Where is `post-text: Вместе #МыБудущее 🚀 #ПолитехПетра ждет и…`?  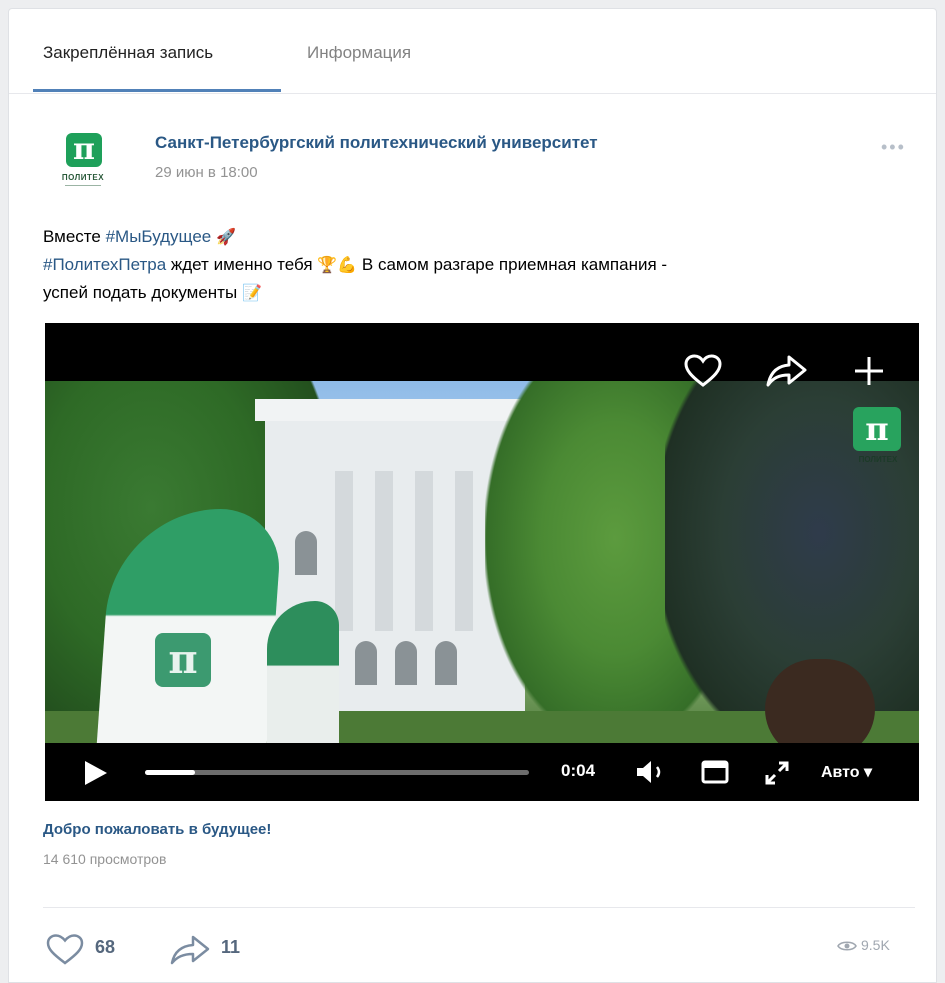
post-text: Вместе #МыБудущее 🚀 #ПолитехПетра ждет и… is located at coordinates (478, 265).